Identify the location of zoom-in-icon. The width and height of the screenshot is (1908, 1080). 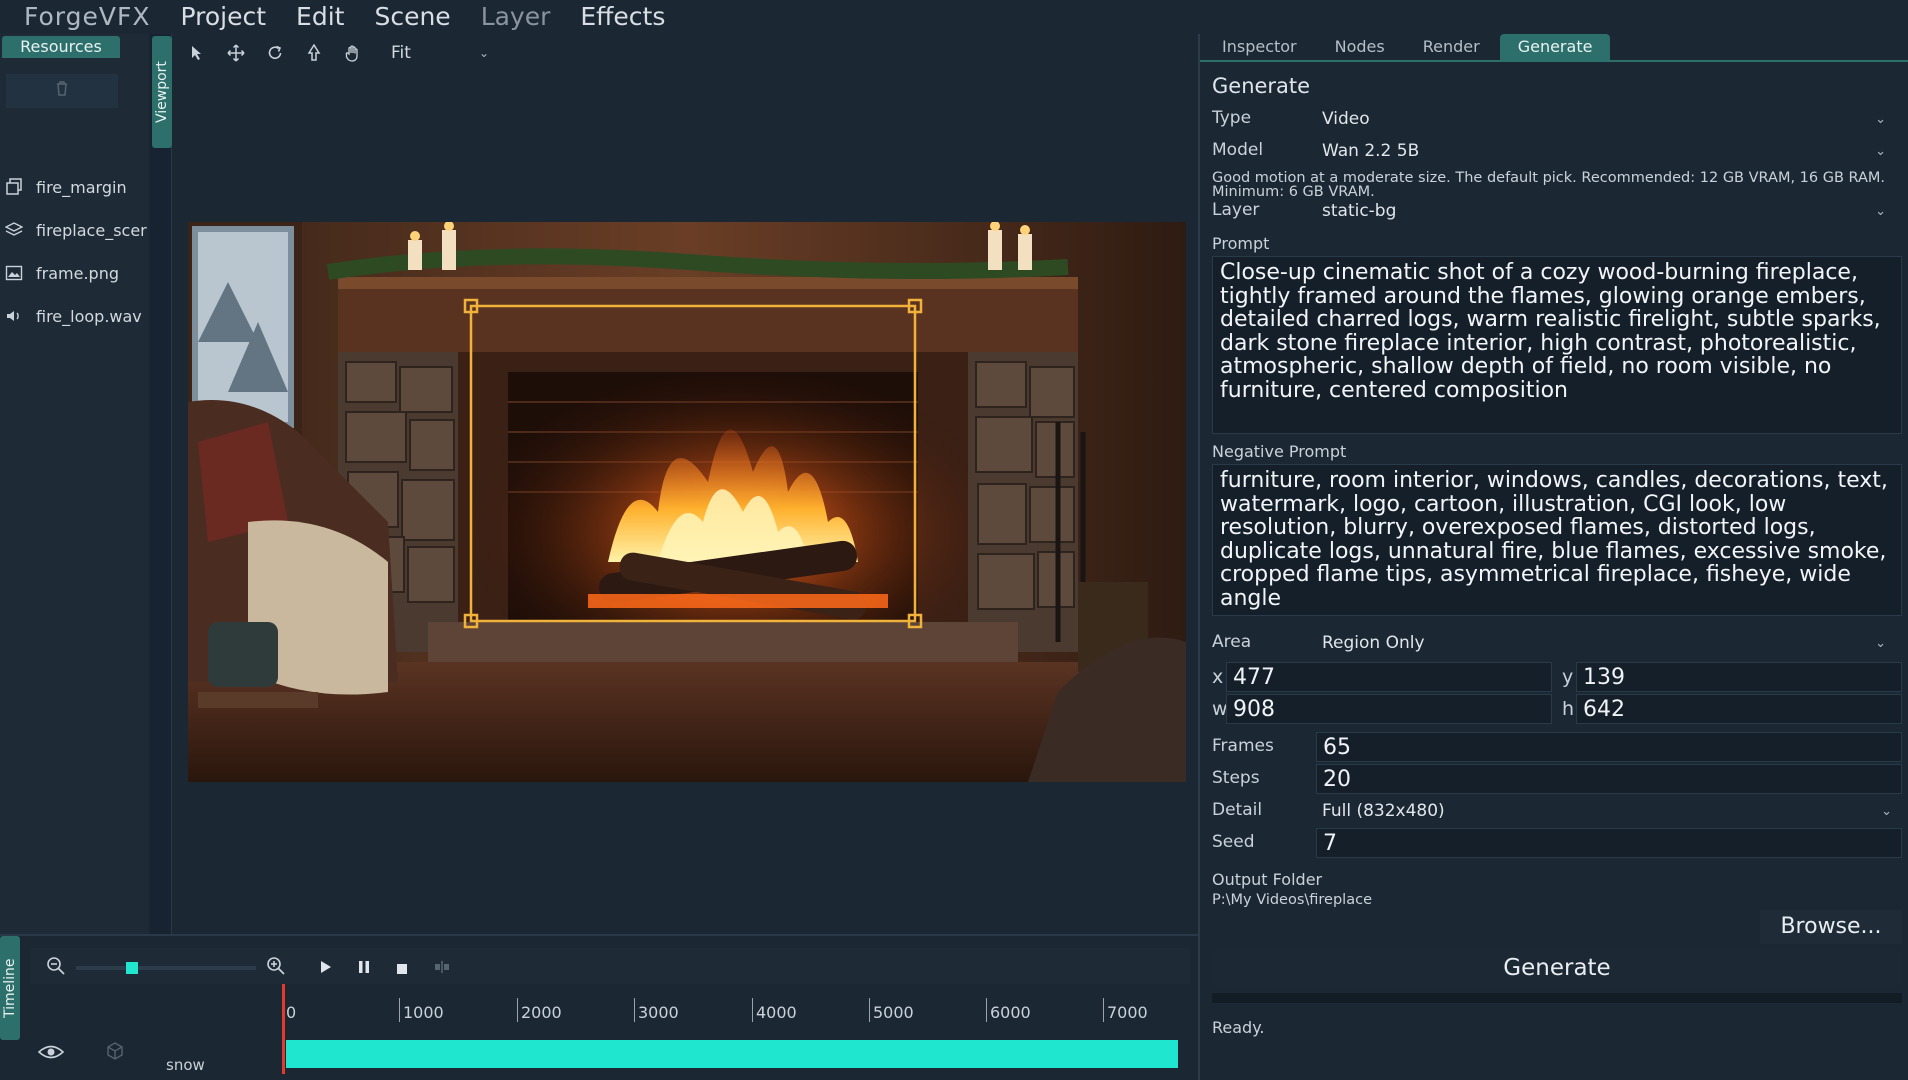
(276, 966).